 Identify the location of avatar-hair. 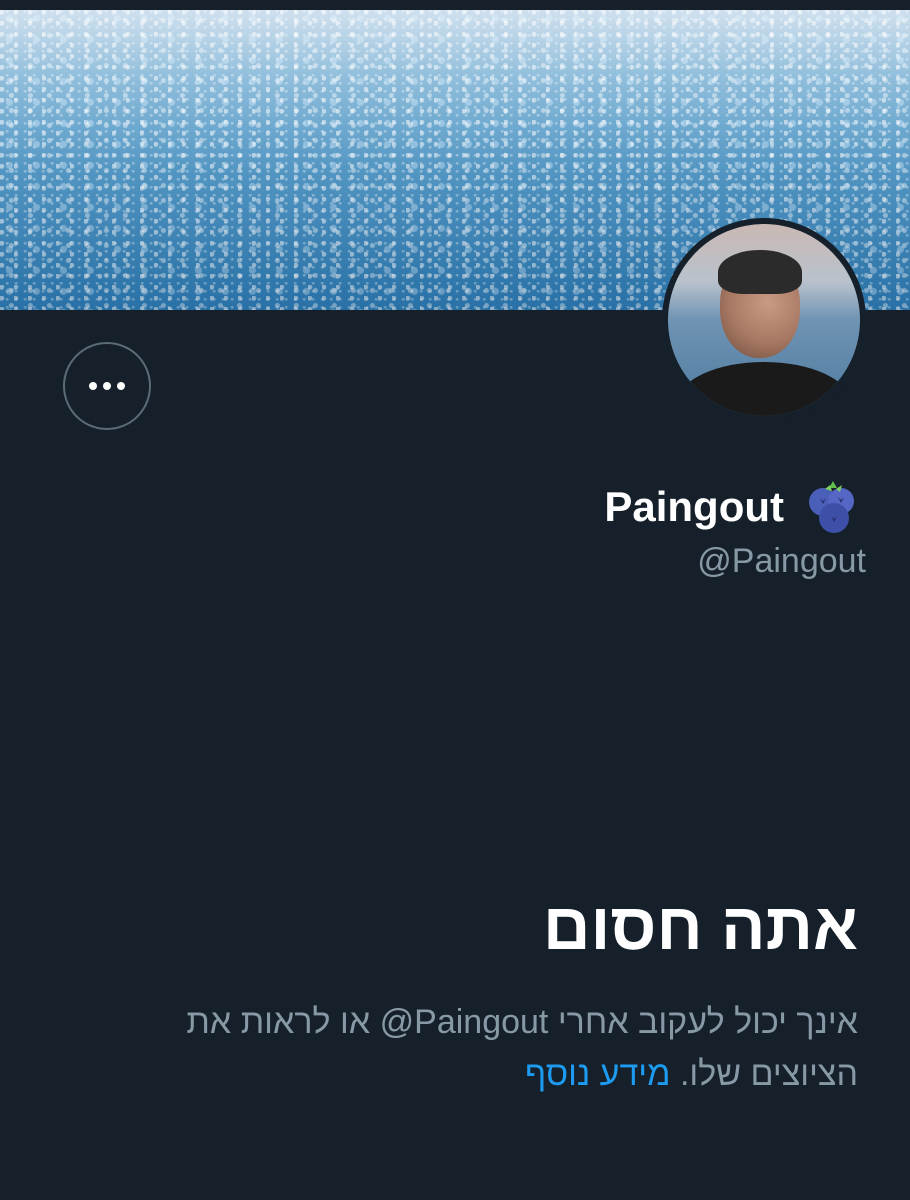
(760, 272).